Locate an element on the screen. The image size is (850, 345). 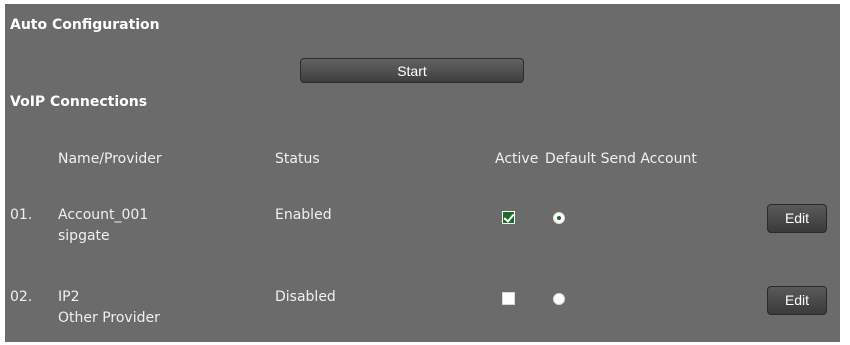
account-name-provider: Account_001 sipgate is located at coordinates (103, 225).